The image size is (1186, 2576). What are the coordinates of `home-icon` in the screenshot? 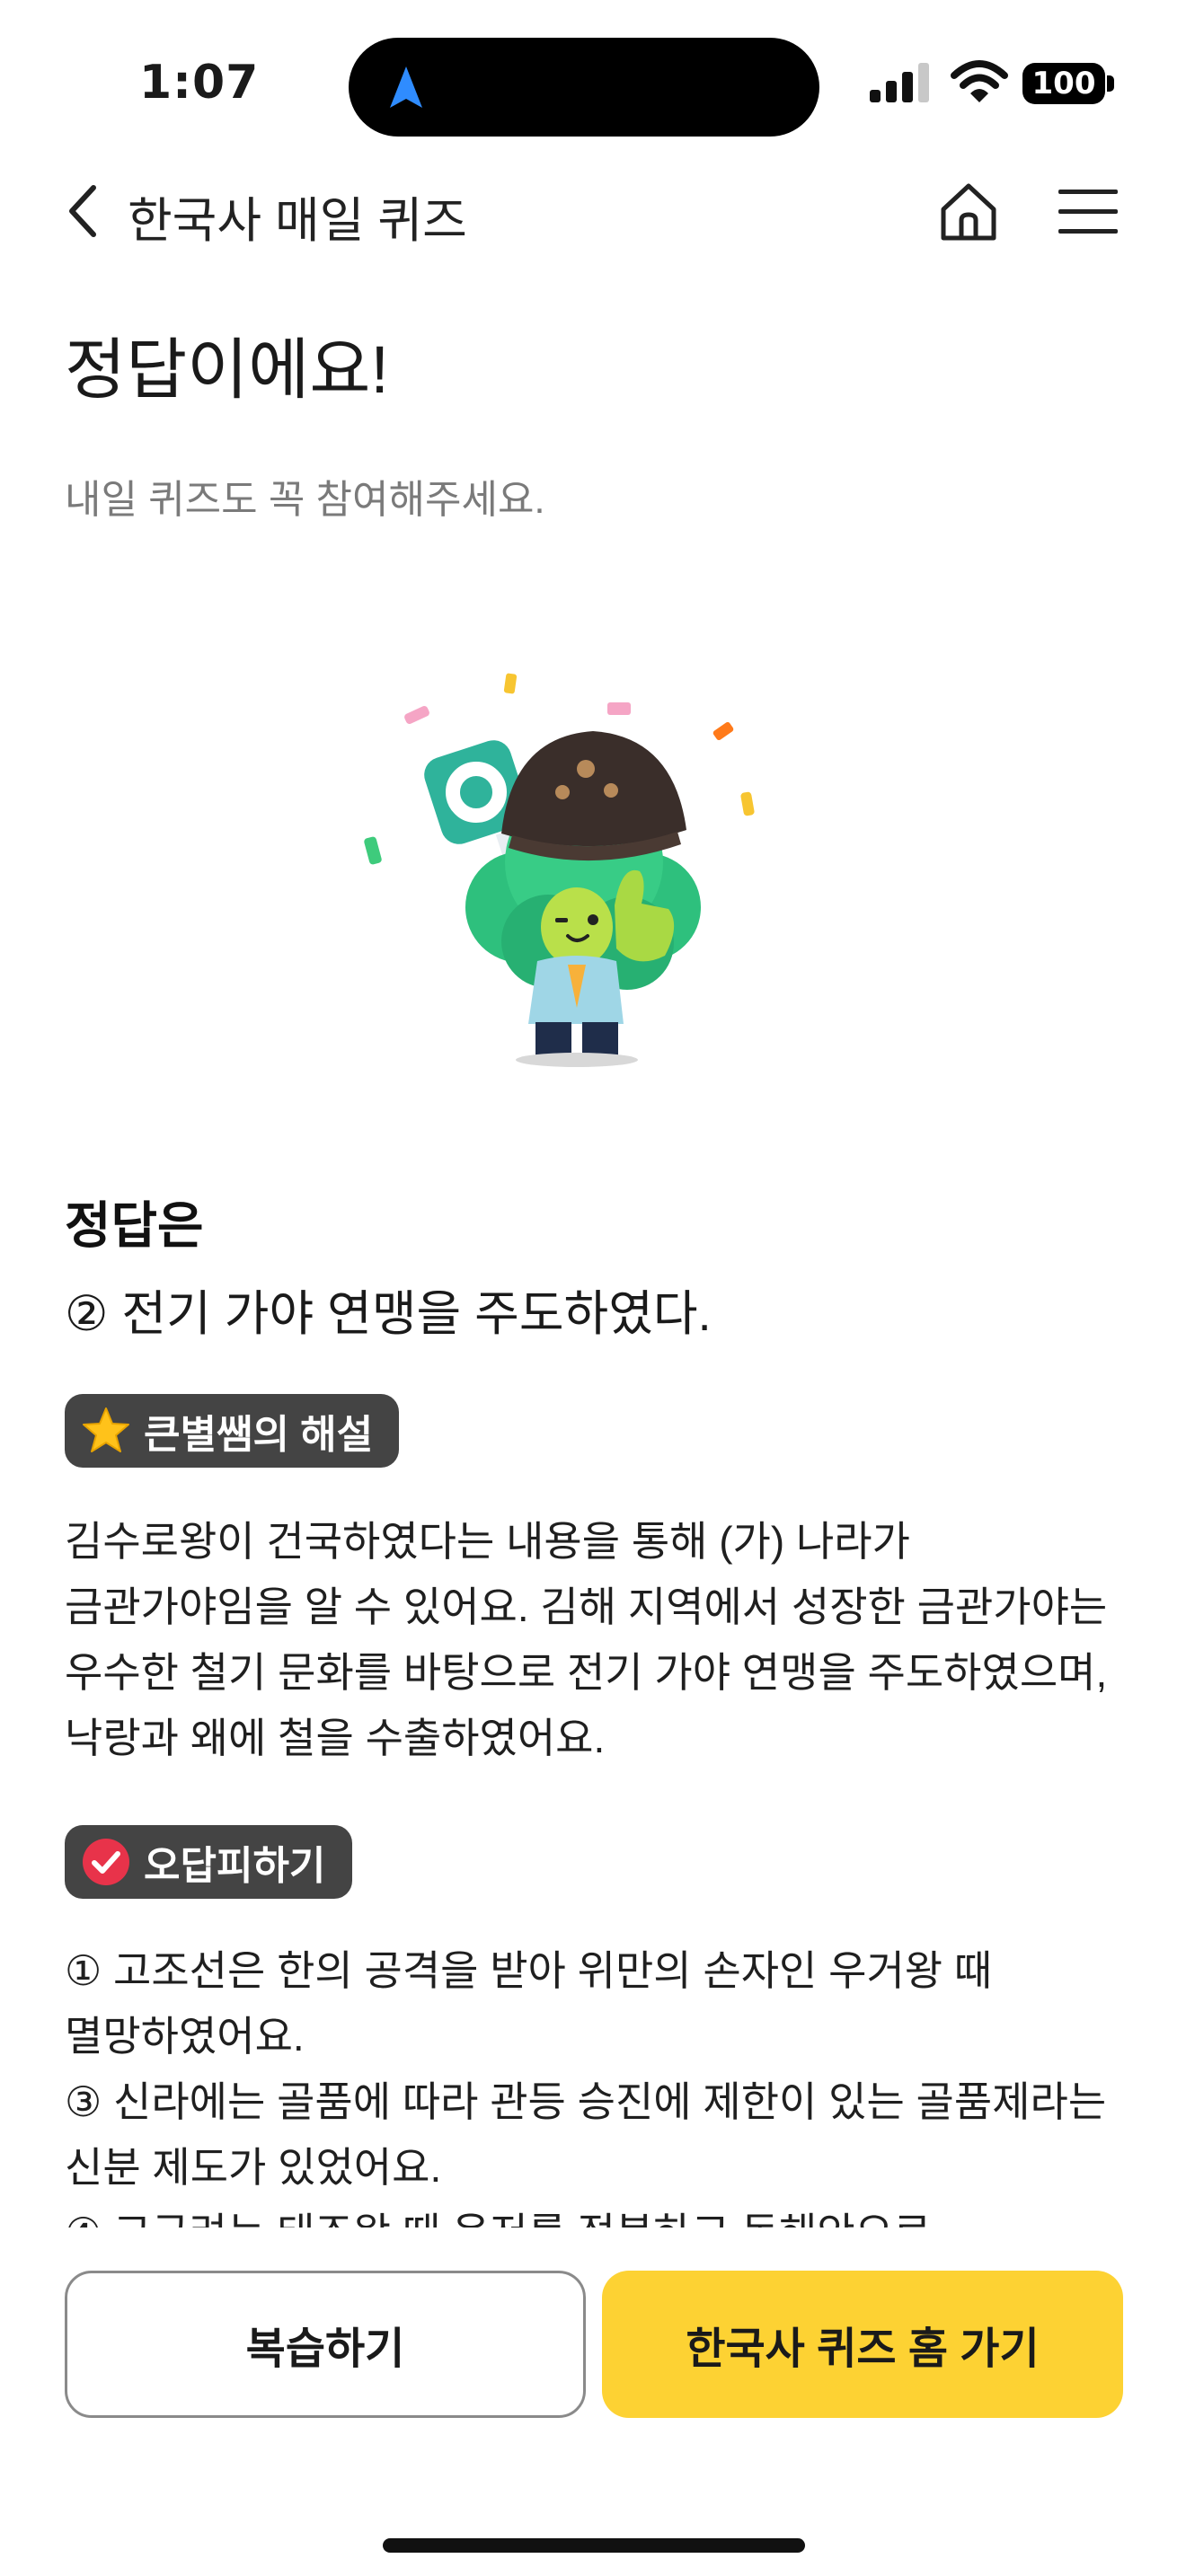 It's located at (968, 211).